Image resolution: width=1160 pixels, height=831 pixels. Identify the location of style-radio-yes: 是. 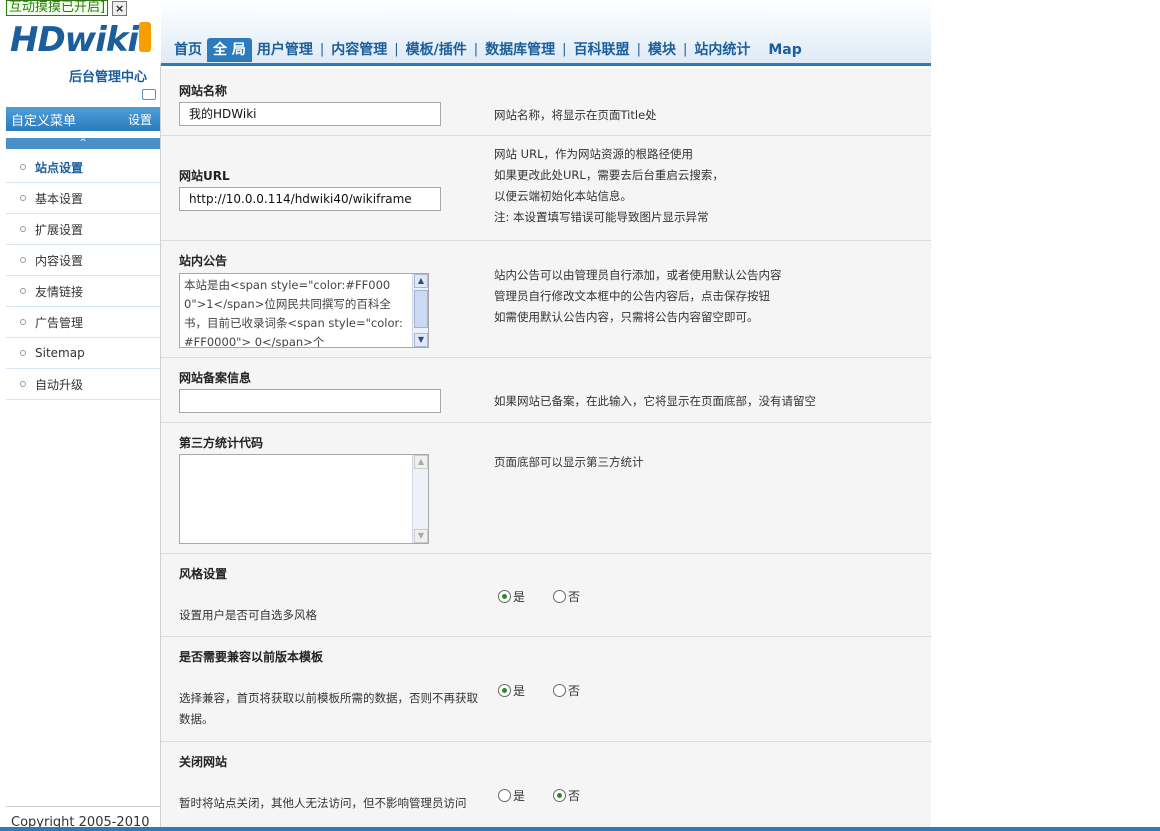
(511, 596).